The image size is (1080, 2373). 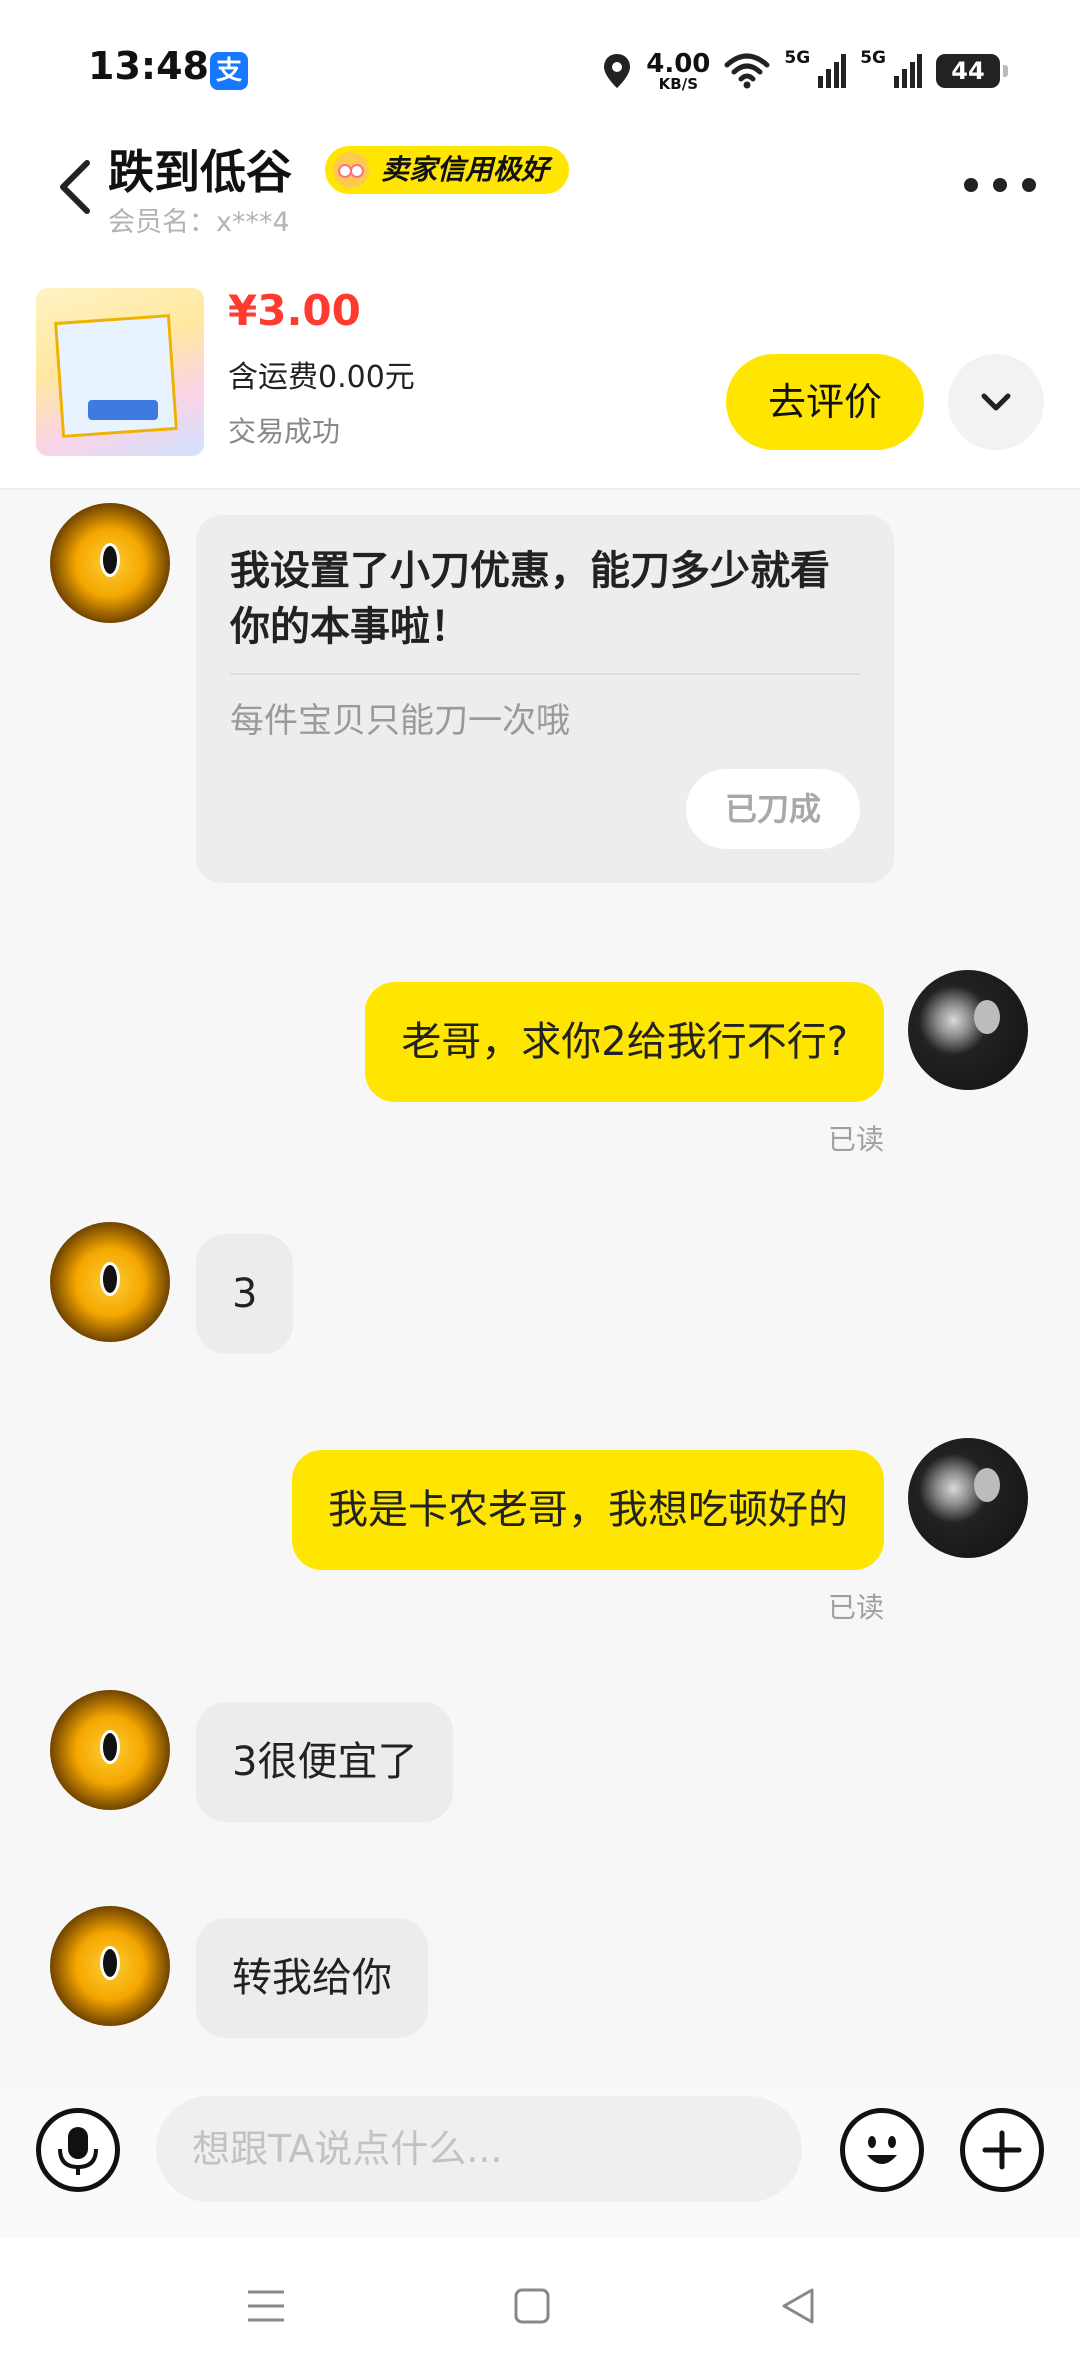 I want to click on triangle-back-icon, so click(x=798, y=2306).